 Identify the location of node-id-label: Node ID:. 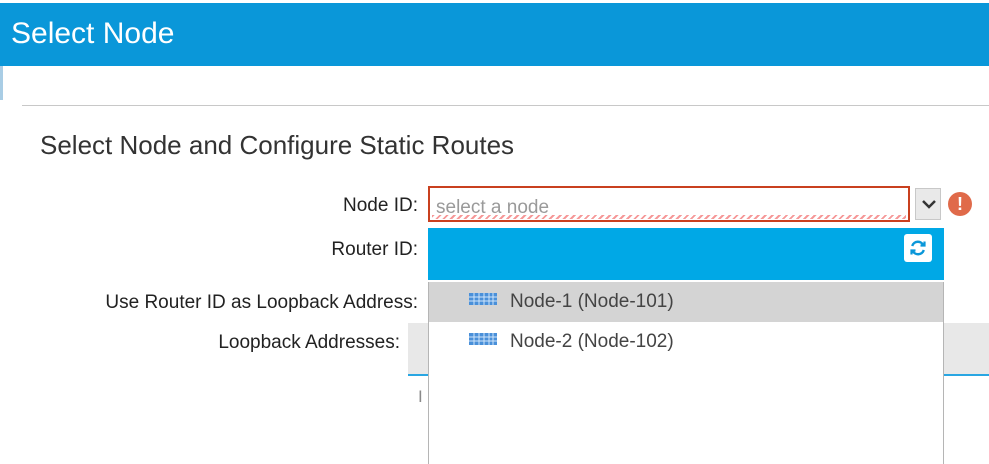
(380, 205).